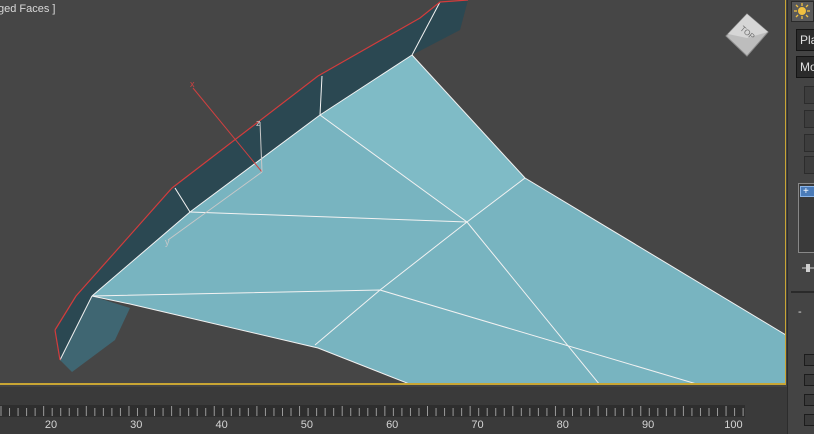  What do you see at coordinates (221, 425) in the screenshot?
I see `ruler-tick-label: 40` at bounding box center [221, 425].